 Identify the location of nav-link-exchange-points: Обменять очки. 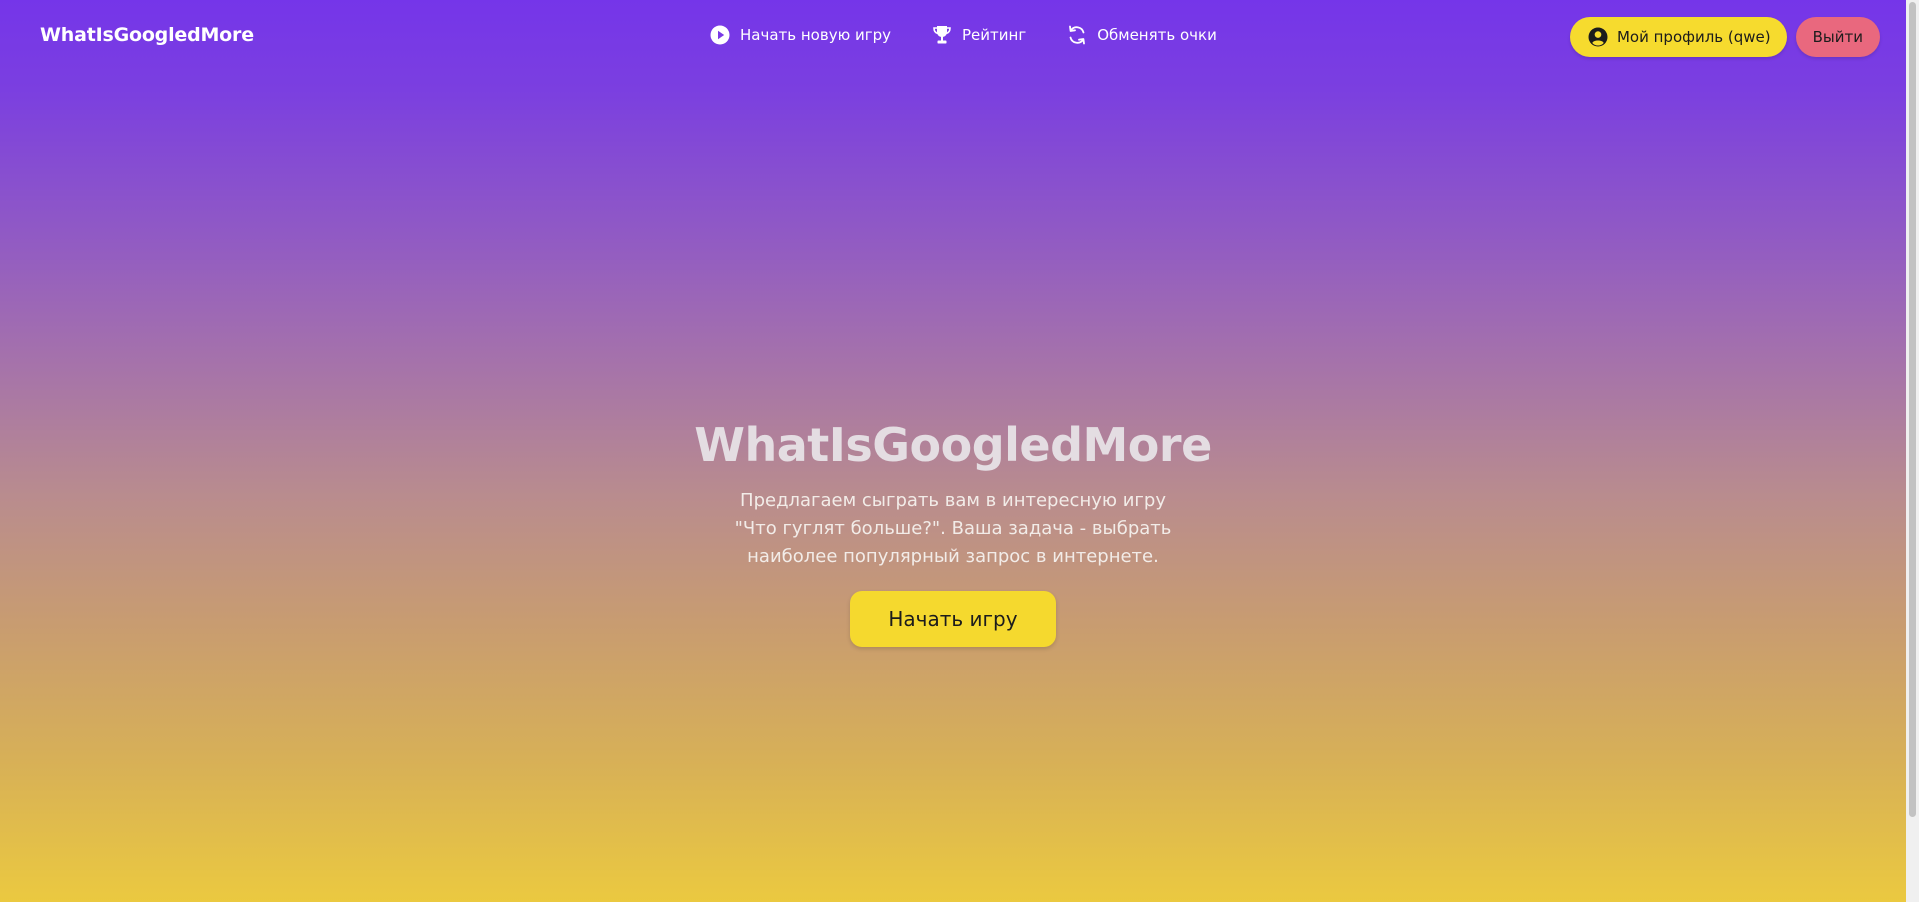
(1141, 35).